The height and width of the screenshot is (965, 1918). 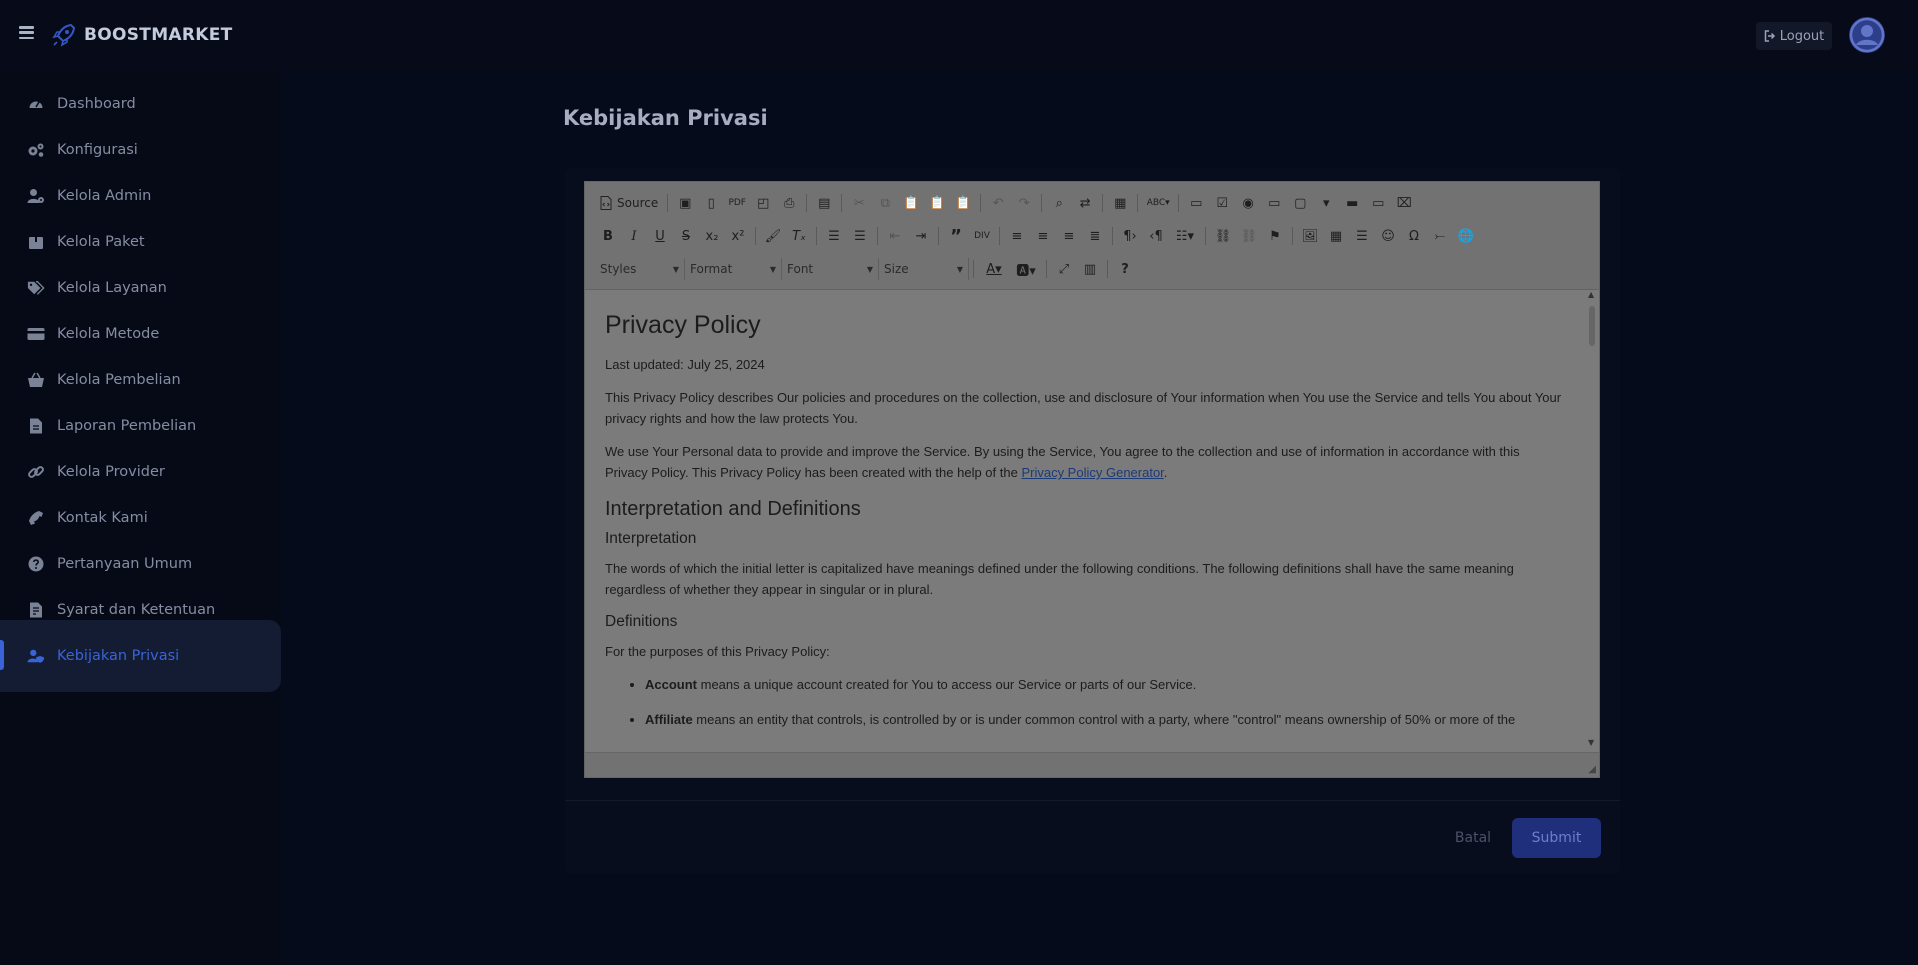 I want to click on user-avatar, so click(x=1867, y=35).